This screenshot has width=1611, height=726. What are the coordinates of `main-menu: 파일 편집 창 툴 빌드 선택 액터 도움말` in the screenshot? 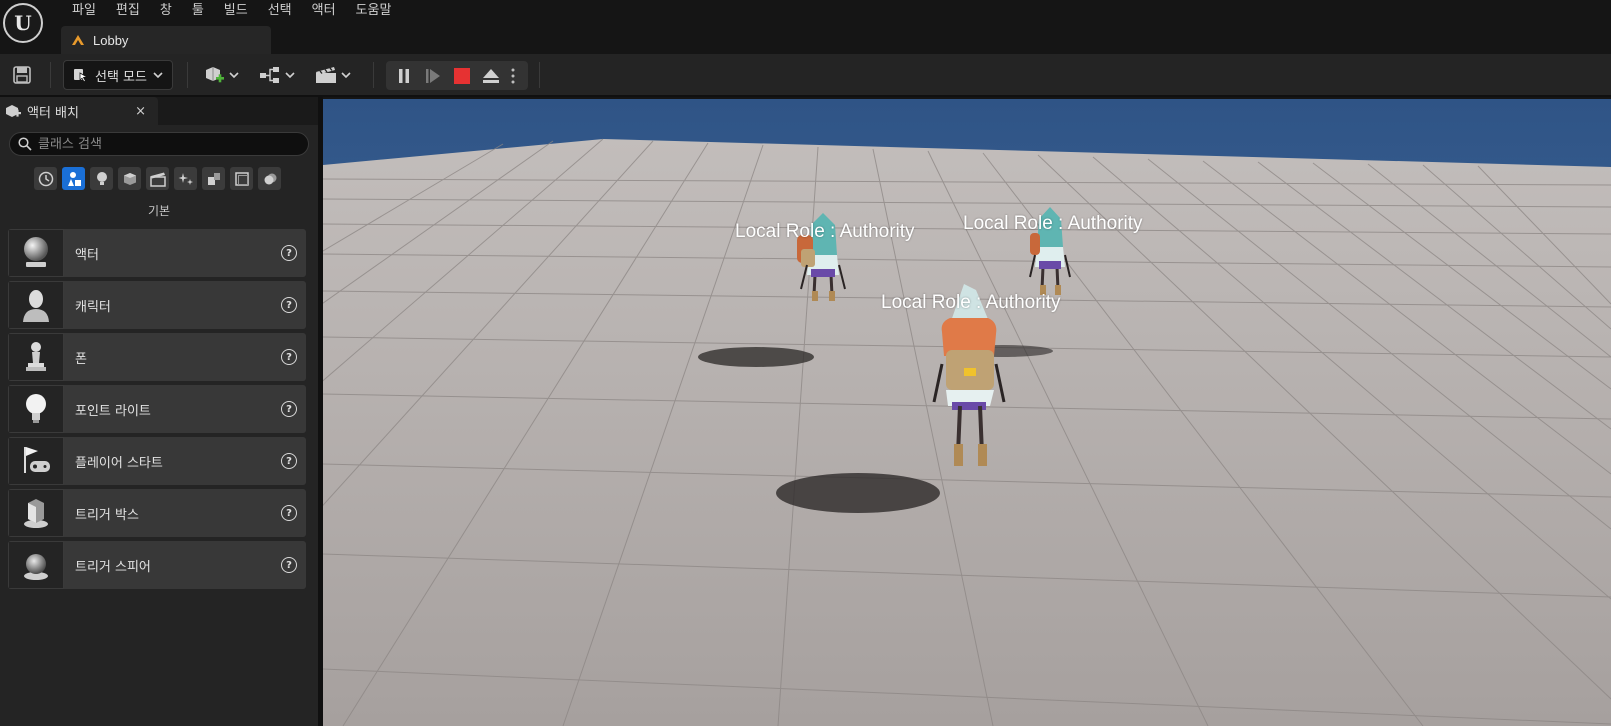 It's located at (231, 11).